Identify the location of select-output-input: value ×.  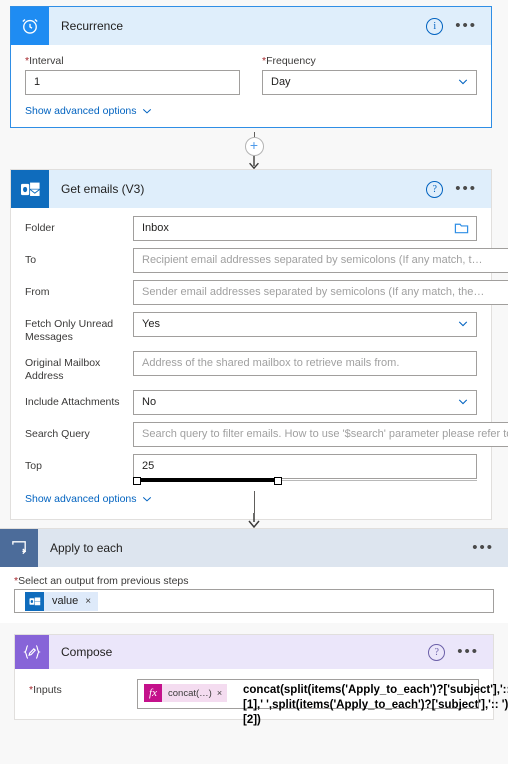
(254, 601).